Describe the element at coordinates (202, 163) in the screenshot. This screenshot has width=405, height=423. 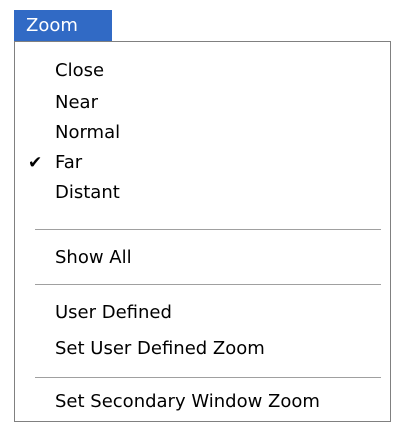
I see `menu-item-far: ✔ Far` at that location.